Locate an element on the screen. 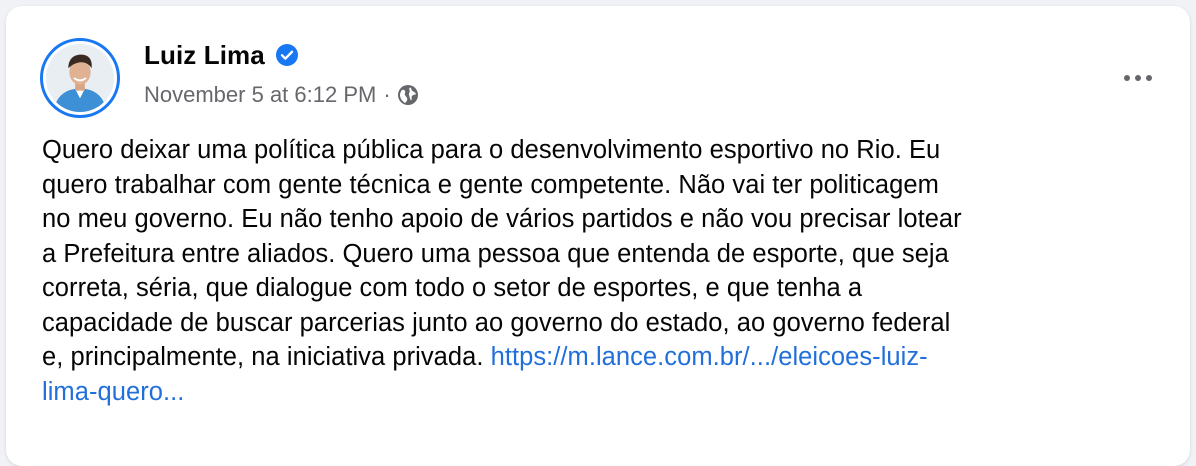  author-row: Luiz Lima is located at coordinates (221, 55).